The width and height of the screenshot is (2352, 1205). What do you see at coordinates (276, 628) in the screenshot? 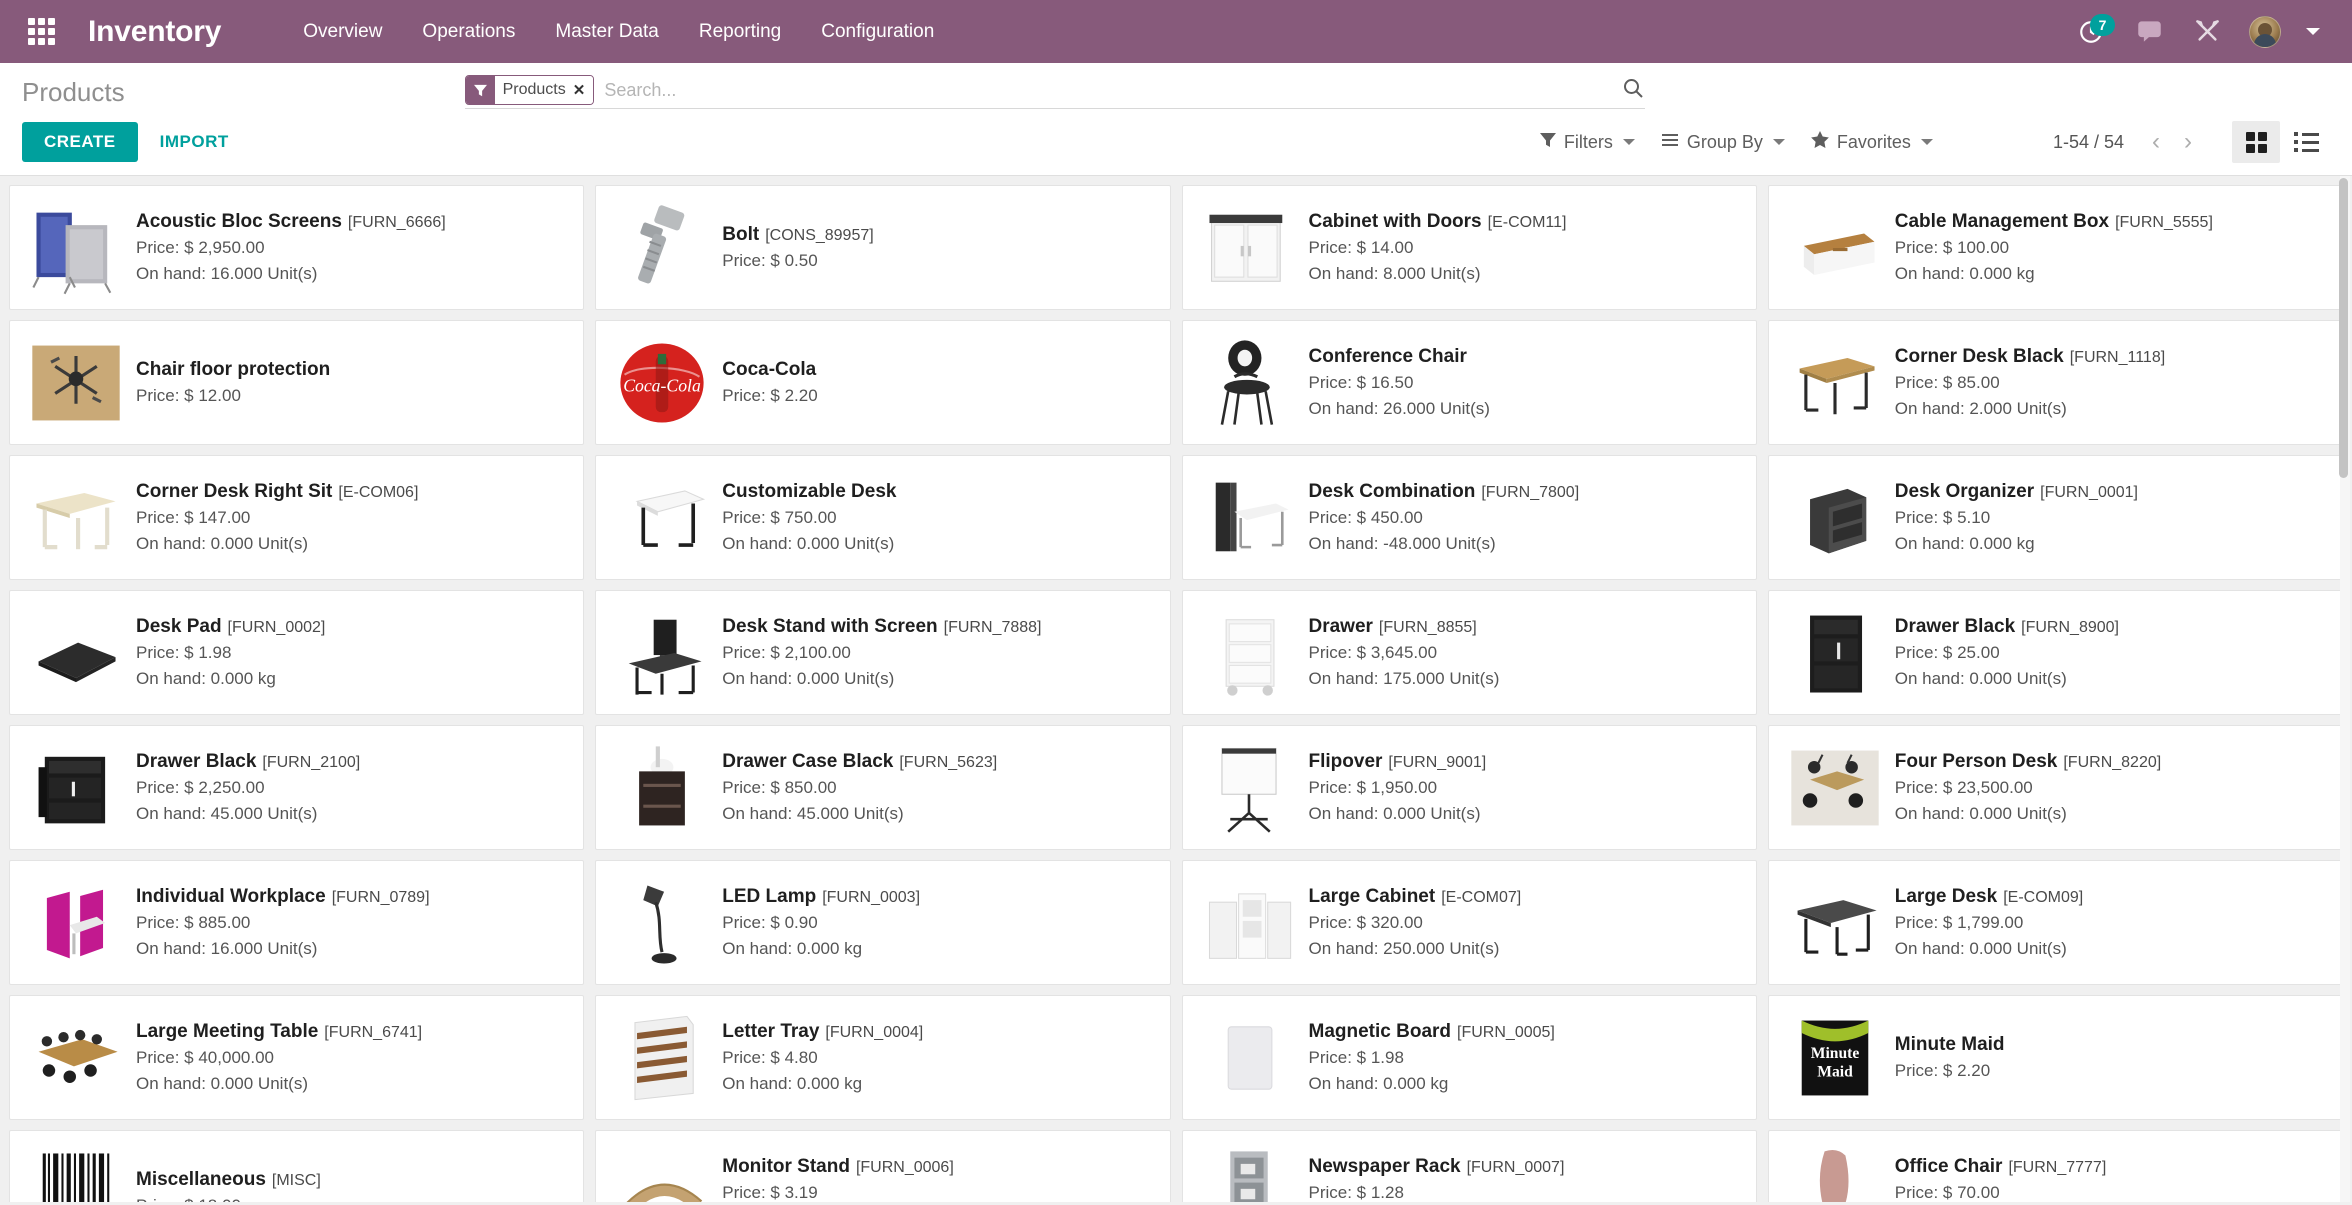
I see `product-code: [FURN_0002]` at bounding box center [276, 628].